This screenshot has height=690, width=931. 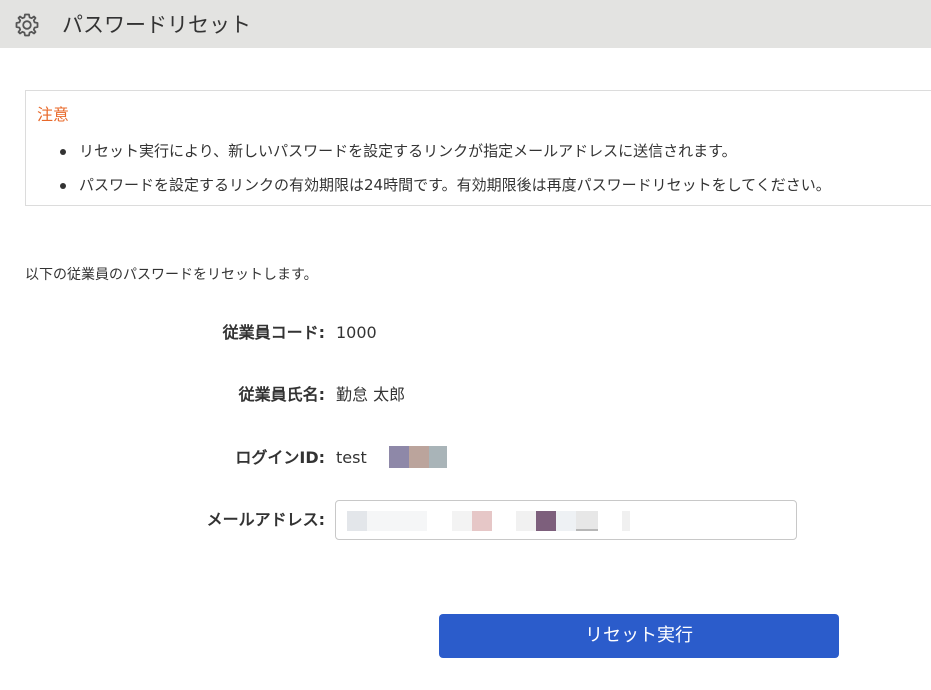 I want to click on employee-code-label: 従業員コード:, so click(x=273, y=332).